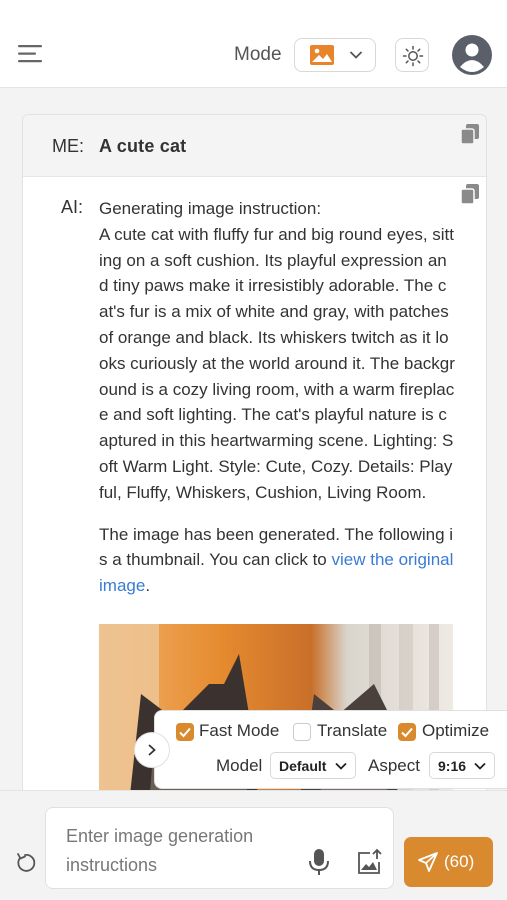 The height and width of the screenshot is (900, 507). I want to click on fast-mode-checkbox, so click(185, 732).